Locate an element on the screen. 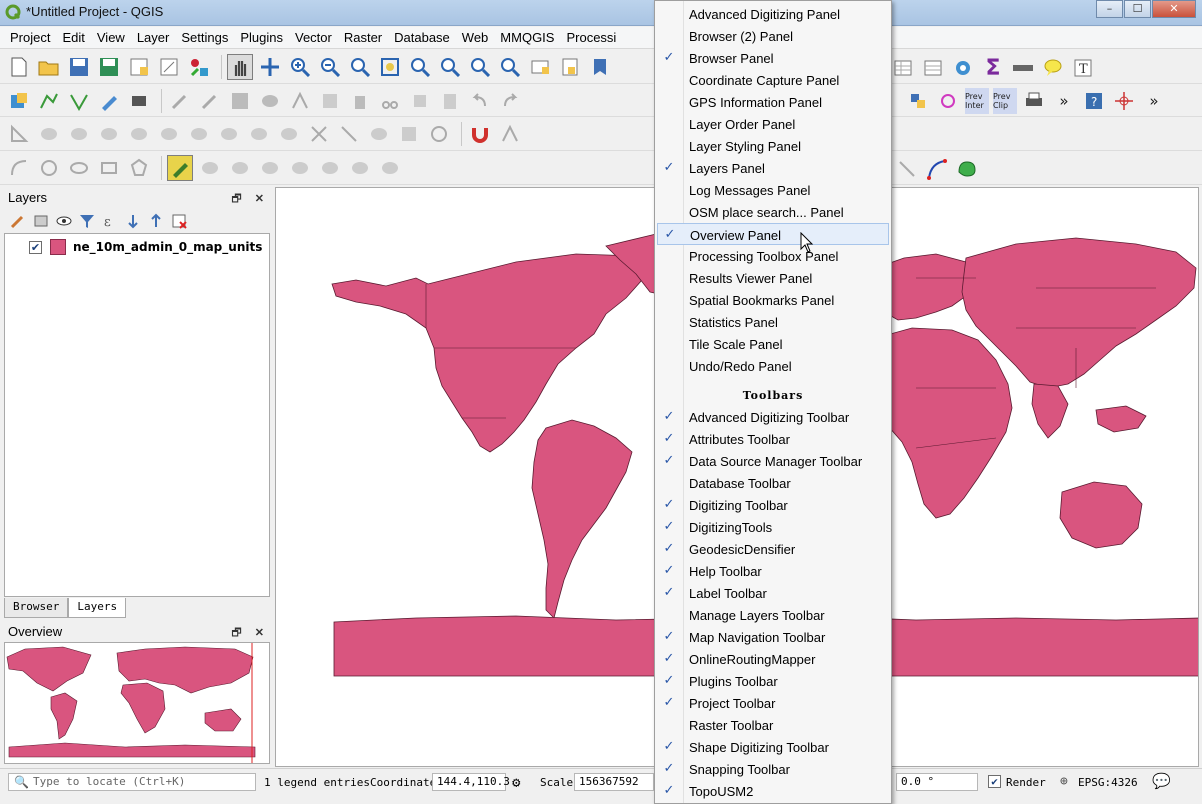 This screenshot has width=1202, height=804. prev-clip-icon: Prev Clip is located at coordinates (1005, 101).